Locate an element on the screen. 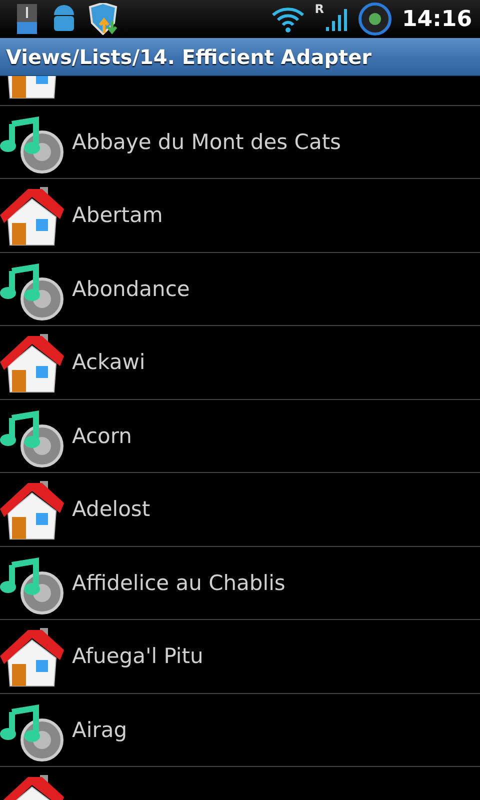  list-item-label: Adelost is located at coordinates (111, 509).